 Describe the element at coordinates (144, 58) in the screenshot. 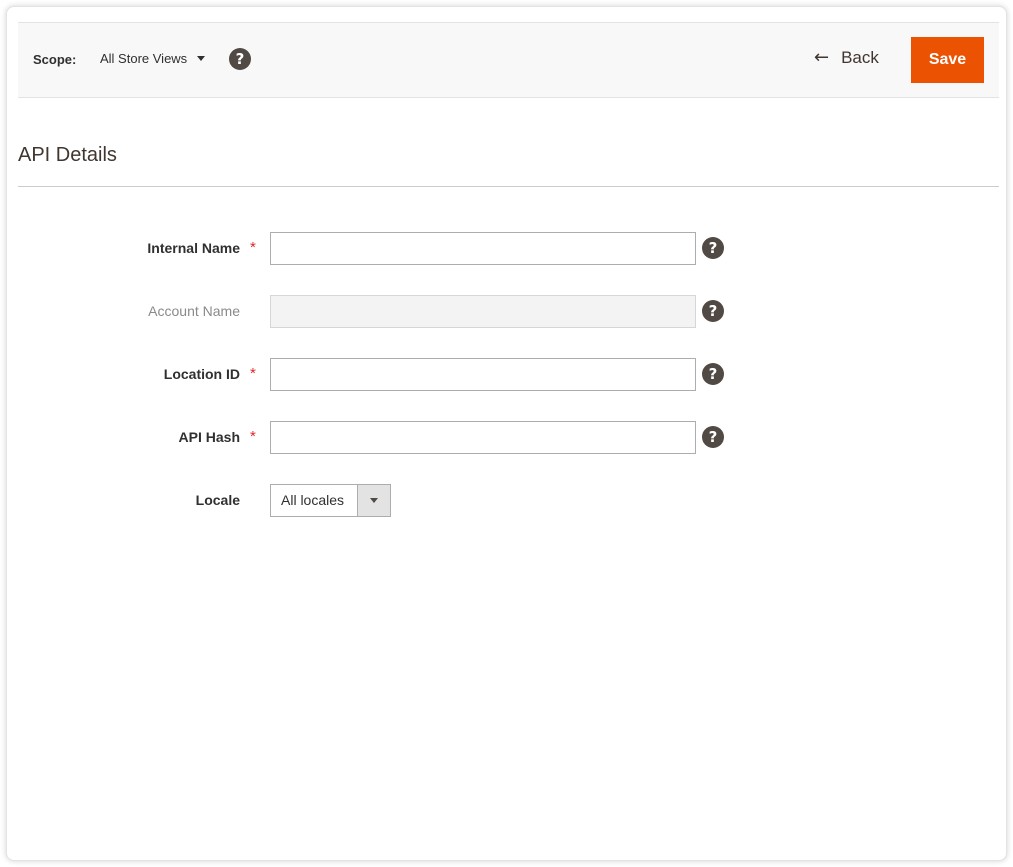

I see `scope-value: All Store Views` at that location.